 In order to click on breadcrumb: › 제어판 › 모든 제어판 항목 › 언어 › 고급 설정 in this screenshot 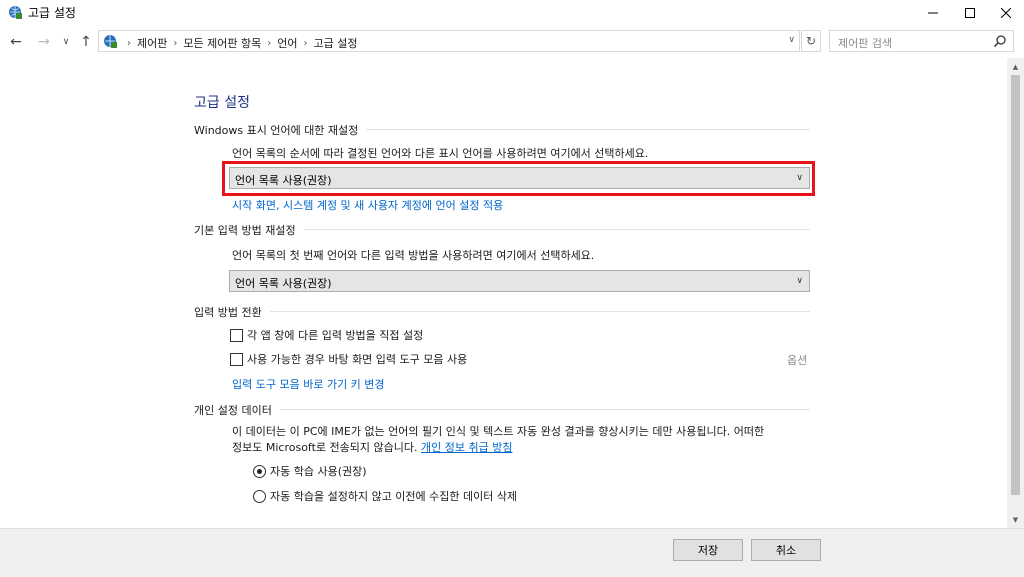, I will do `click(239, 43)`.